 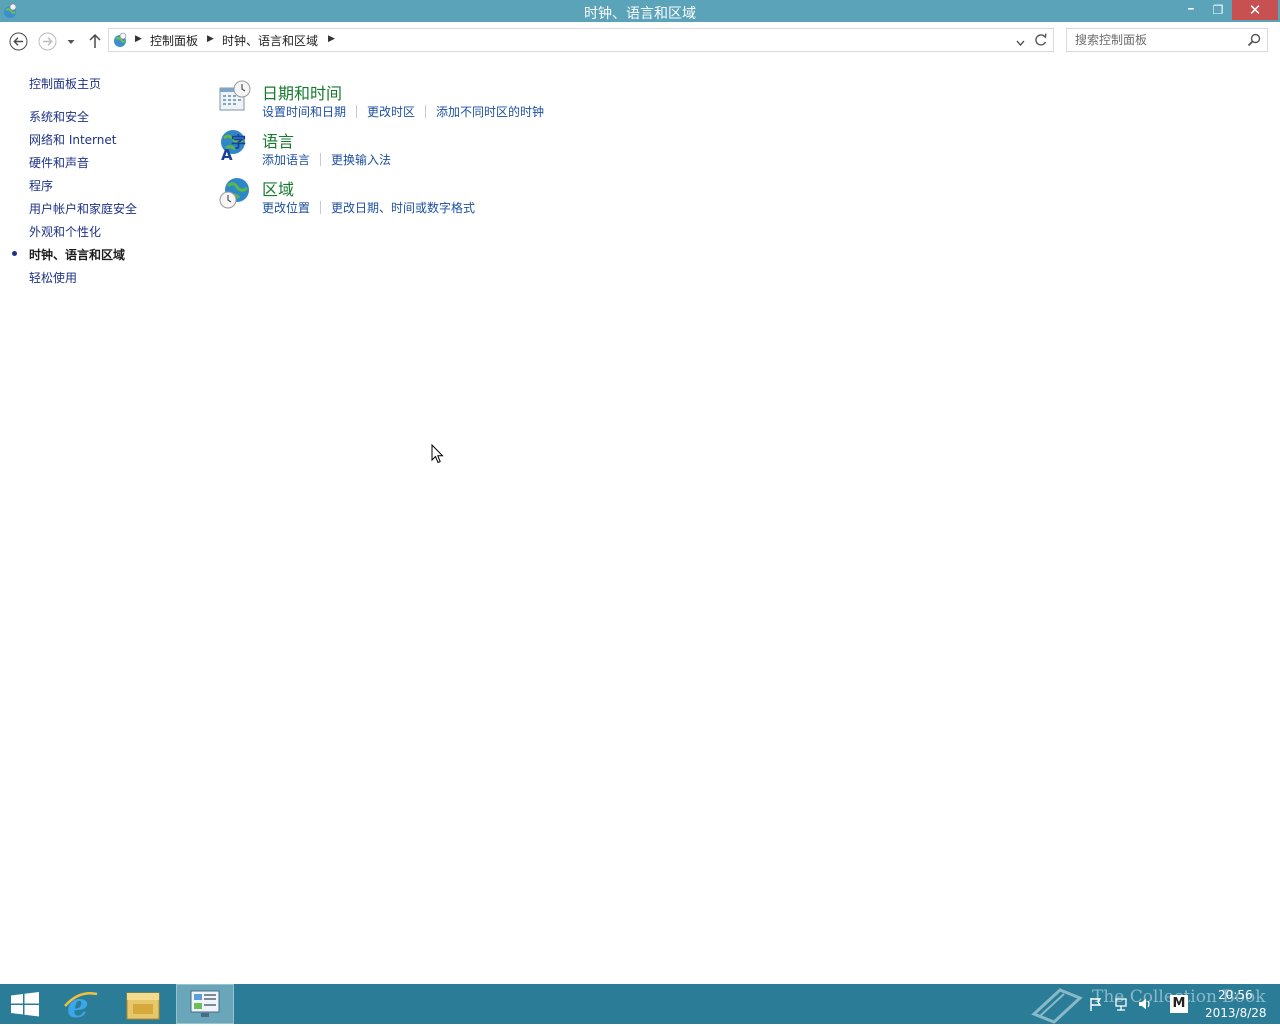 What do you see at coordinates (65, 231) in the screenshot?
I see `sidebar-item-appearance: 外观和个性化` at bounding box center [65, 231].